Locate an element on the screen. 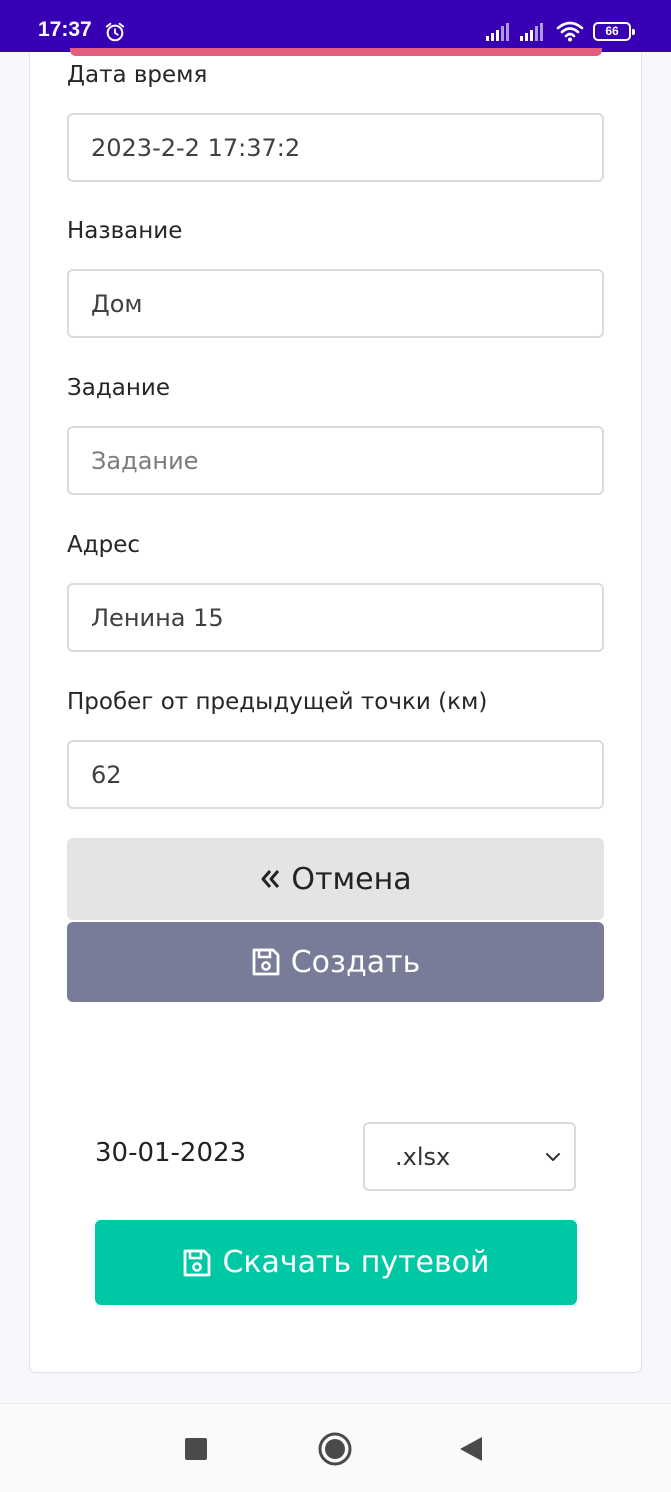 Image resolution: width=671 pixels, height=1492 pixels. download-button: Скачать путевой is located at coordinates (336, 1262).